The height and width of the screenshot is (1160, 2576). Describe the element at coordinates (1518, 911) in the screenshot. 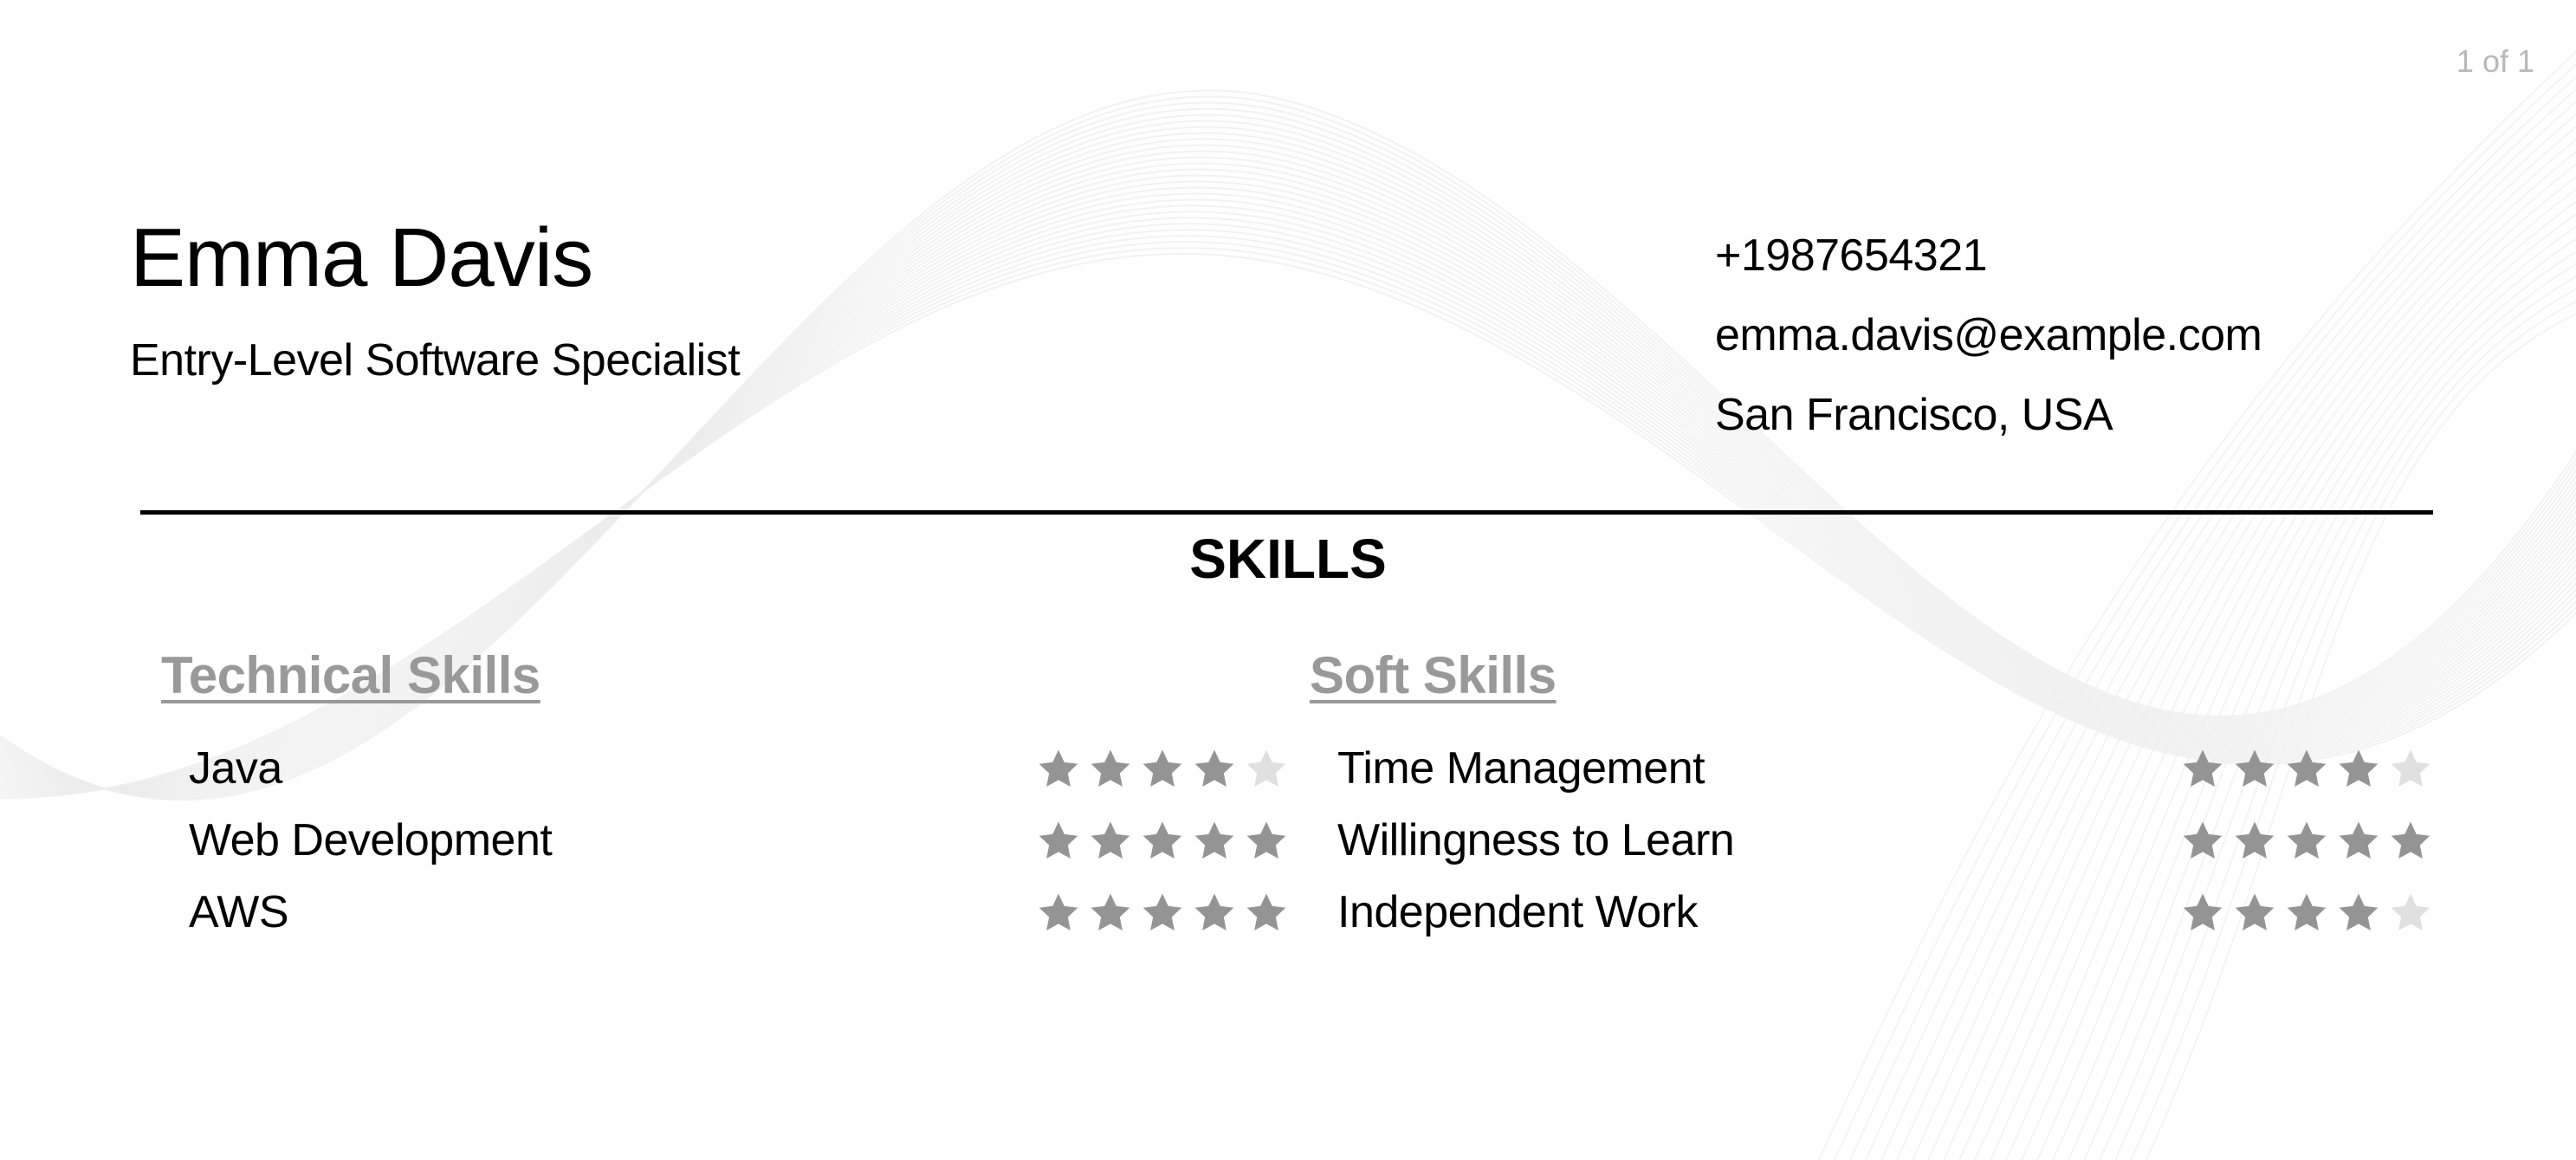

I see `skill-name: Independent Work` at that location.